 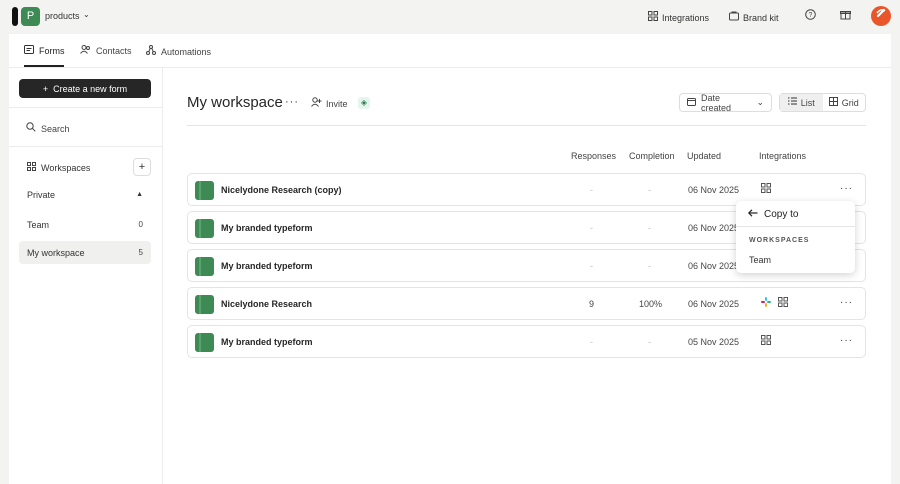 I want to click on sidebar-item-count: 0, so click(x=140, y=224).